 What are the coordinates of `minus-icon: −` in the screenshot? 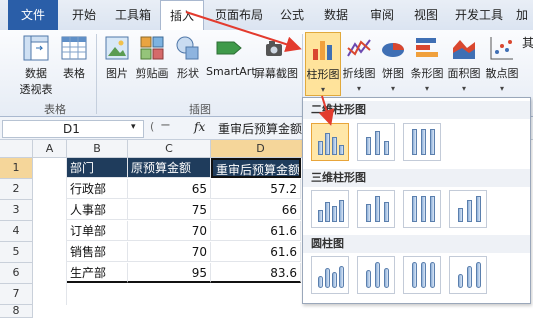 It's located at (165, 125).